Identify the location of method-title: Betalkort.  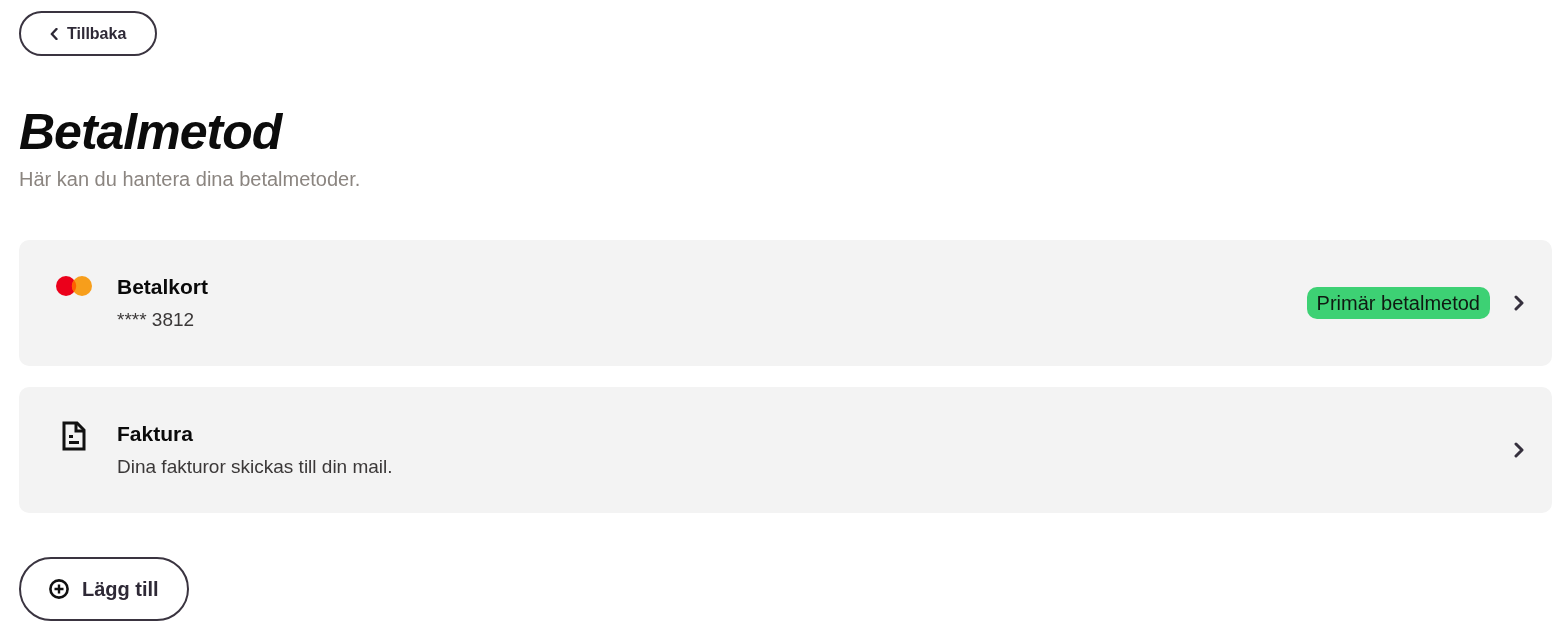
(163, 287).